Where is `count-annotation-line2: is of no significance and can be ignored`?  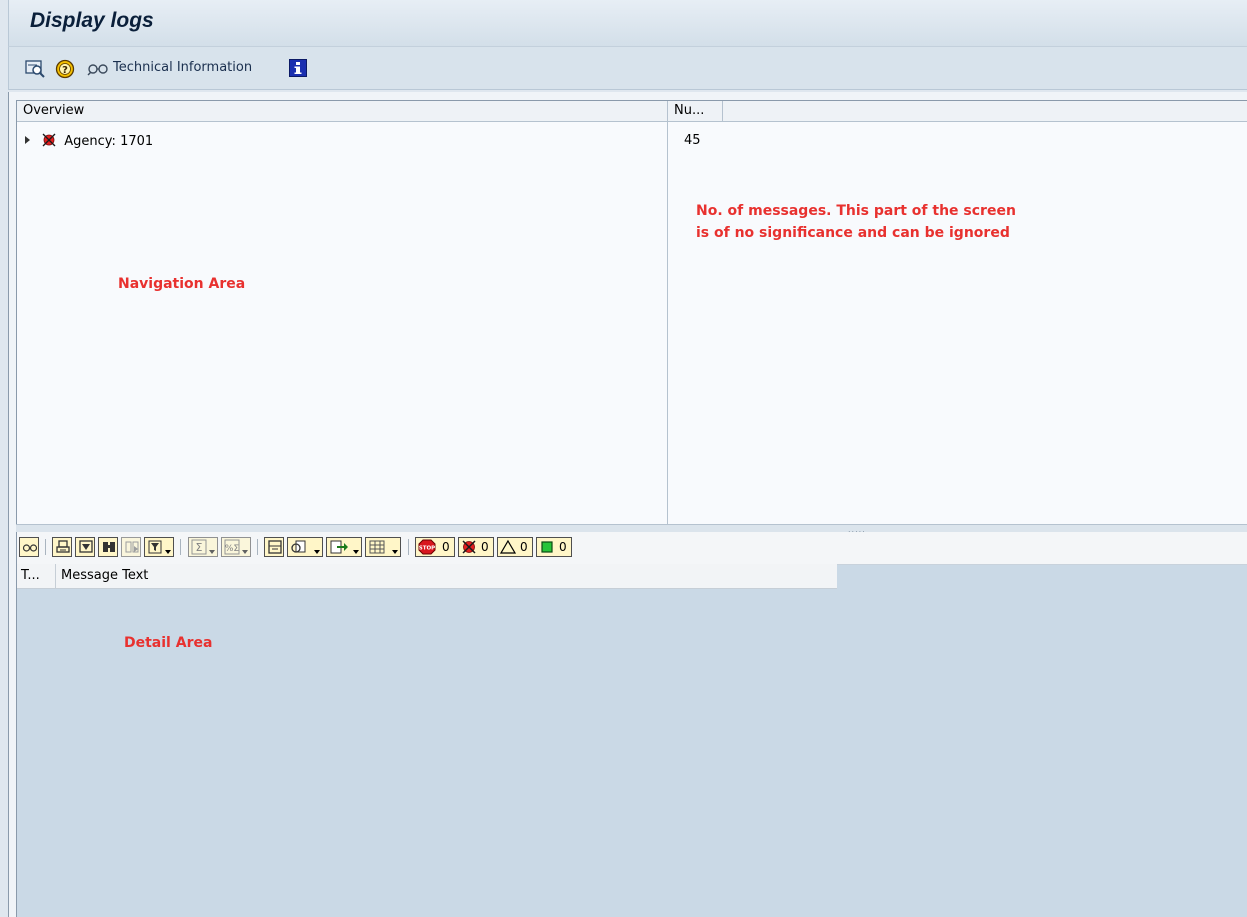 count-annotation-line2: is of no significance and can be ignored is located at coordinates (853, 233).